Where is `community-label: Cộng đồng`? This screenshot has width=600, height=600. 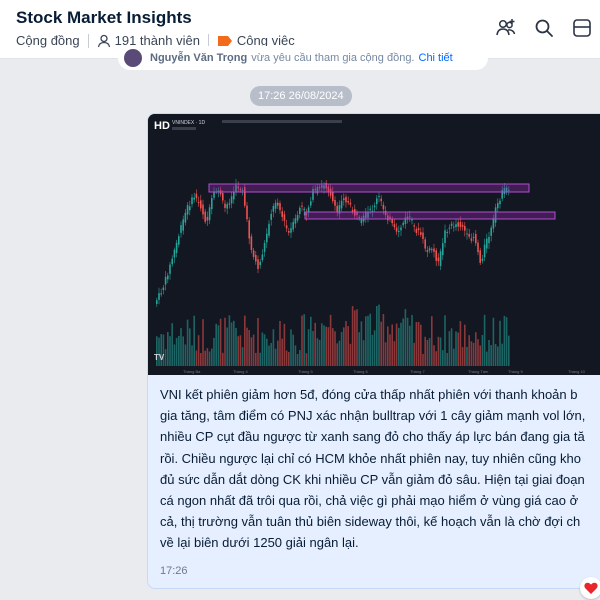
community-label: Cộng đồng is located at coordinates (48, 40).